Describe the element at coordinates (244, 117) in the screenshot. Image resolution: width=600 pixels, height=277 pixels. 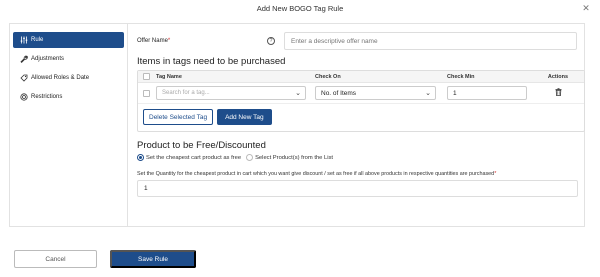
I see `add-new-tag-button: Add New Tag` at that location.